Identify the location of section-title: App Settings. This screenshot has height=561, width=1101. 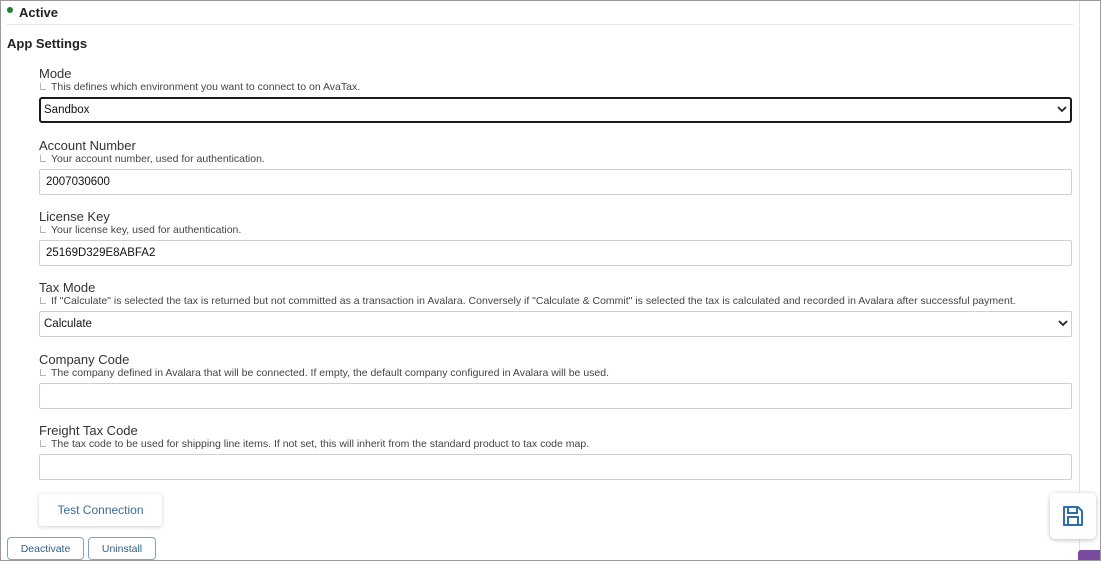
(47, 43).